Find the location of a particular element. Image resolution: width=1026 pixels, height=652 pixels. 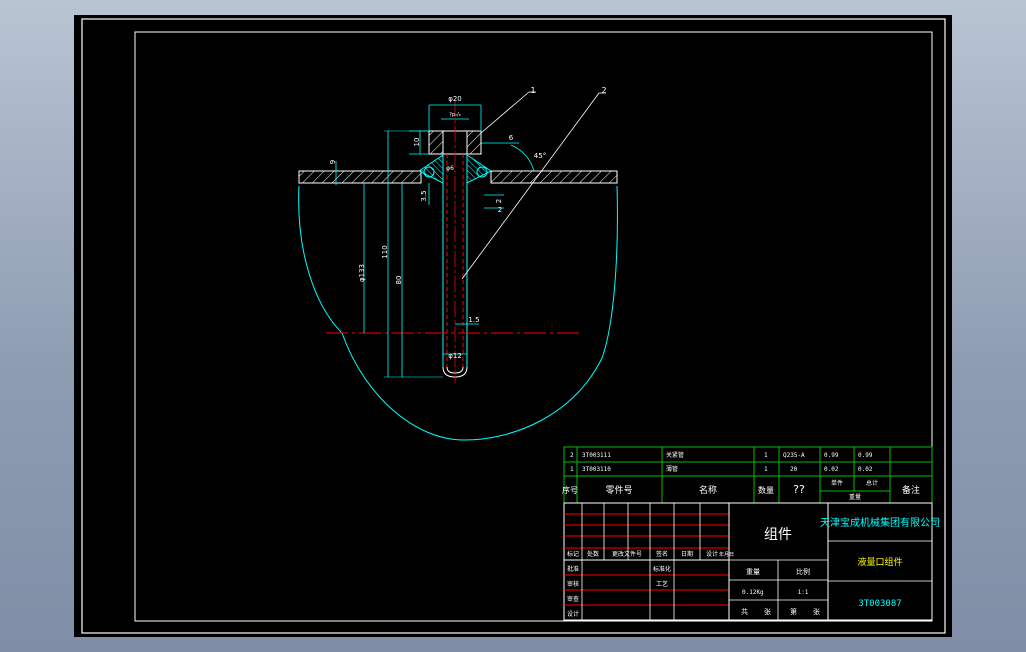

assembly-label: 组件 is located at coordinates (778, 535).